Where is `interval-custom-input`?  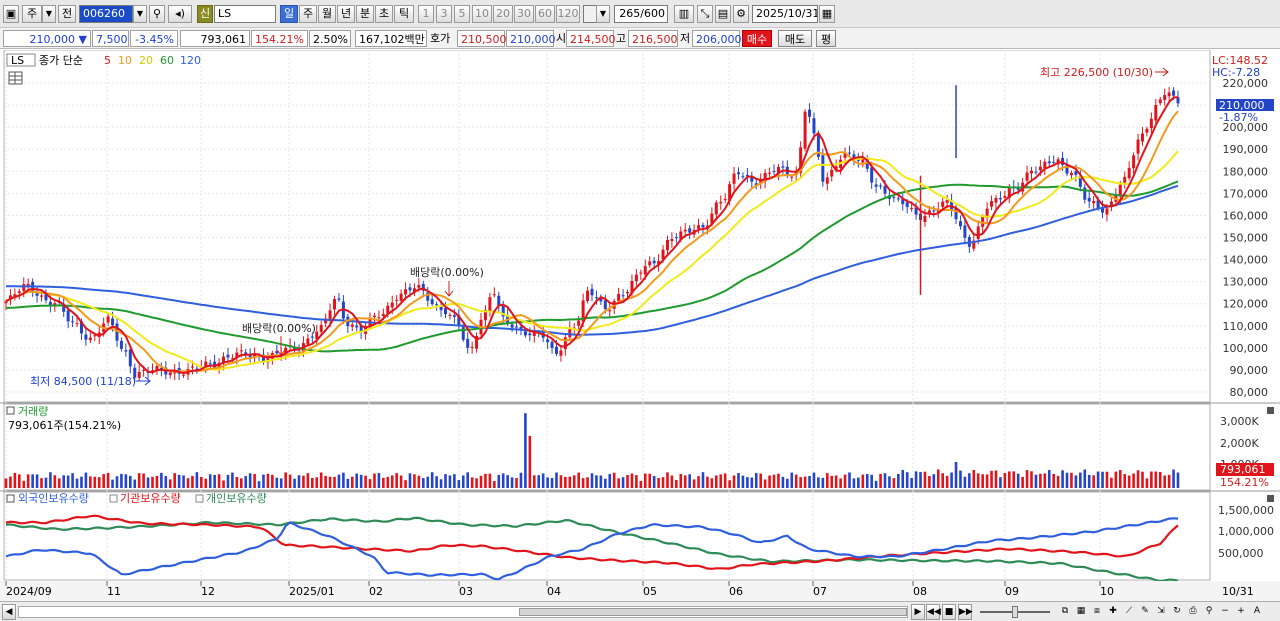
interval-custom-input is located at coordinates (590, 14).